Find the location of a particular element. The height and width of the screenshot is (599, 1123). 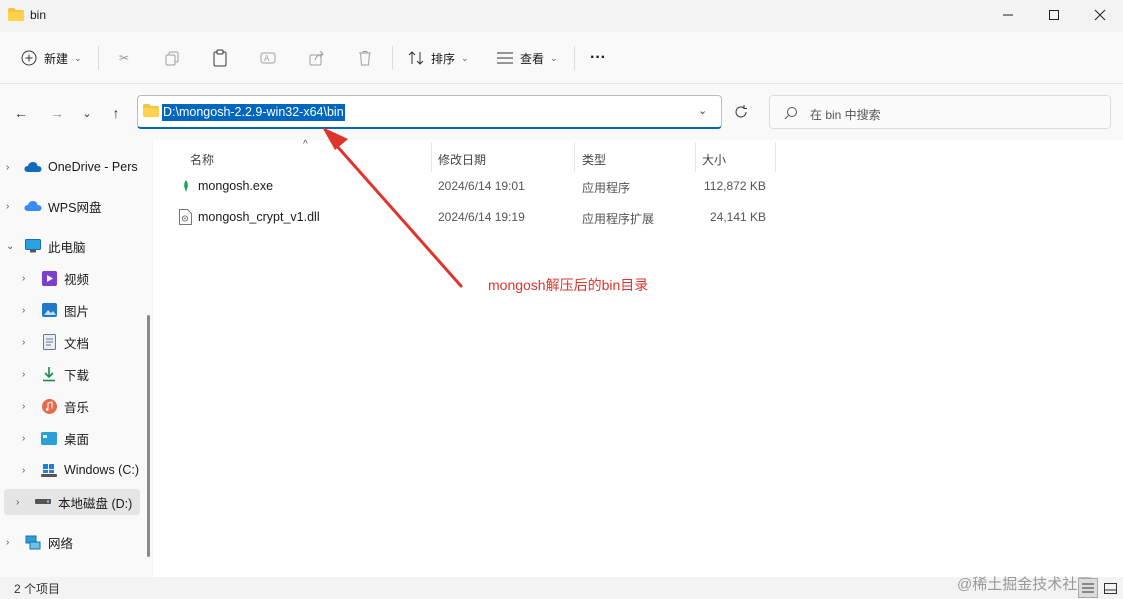

tiles-view-button is located at coordinates (1110, 588).